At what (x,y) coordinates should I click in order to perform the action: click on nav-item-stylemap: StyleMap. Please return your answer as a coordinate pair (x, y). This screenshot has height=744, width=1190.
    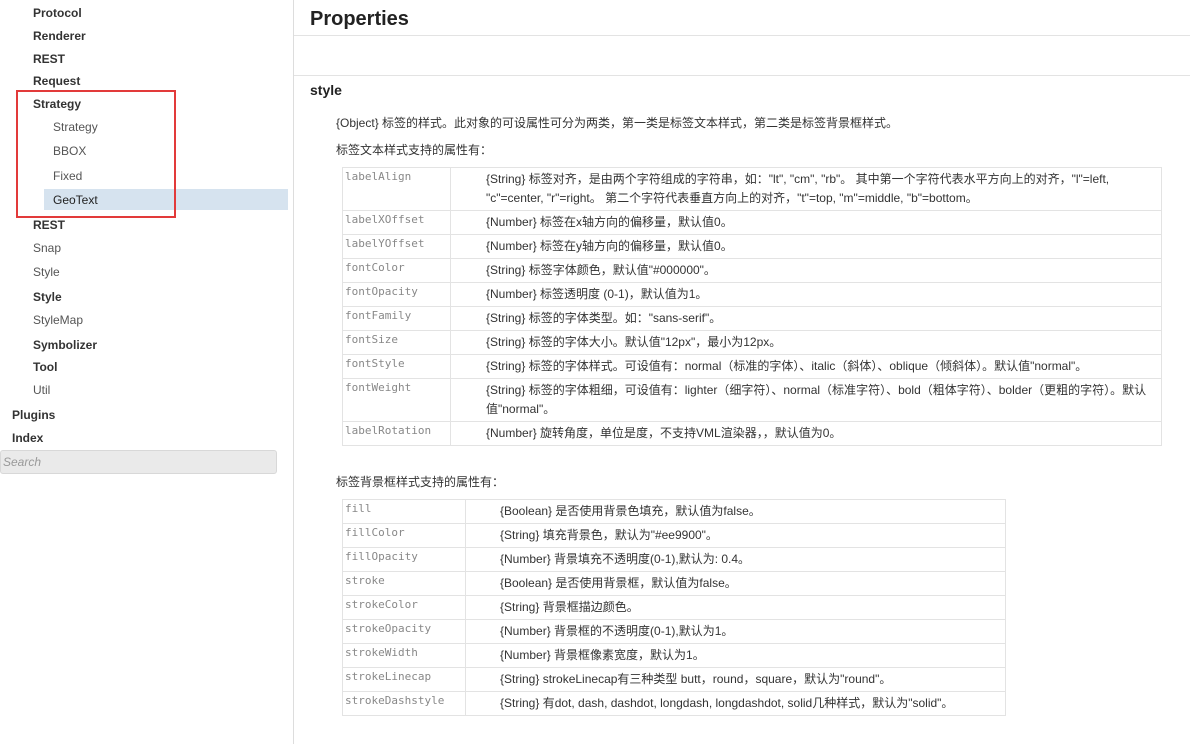
    Looking at the image, I should click on (58, 320).